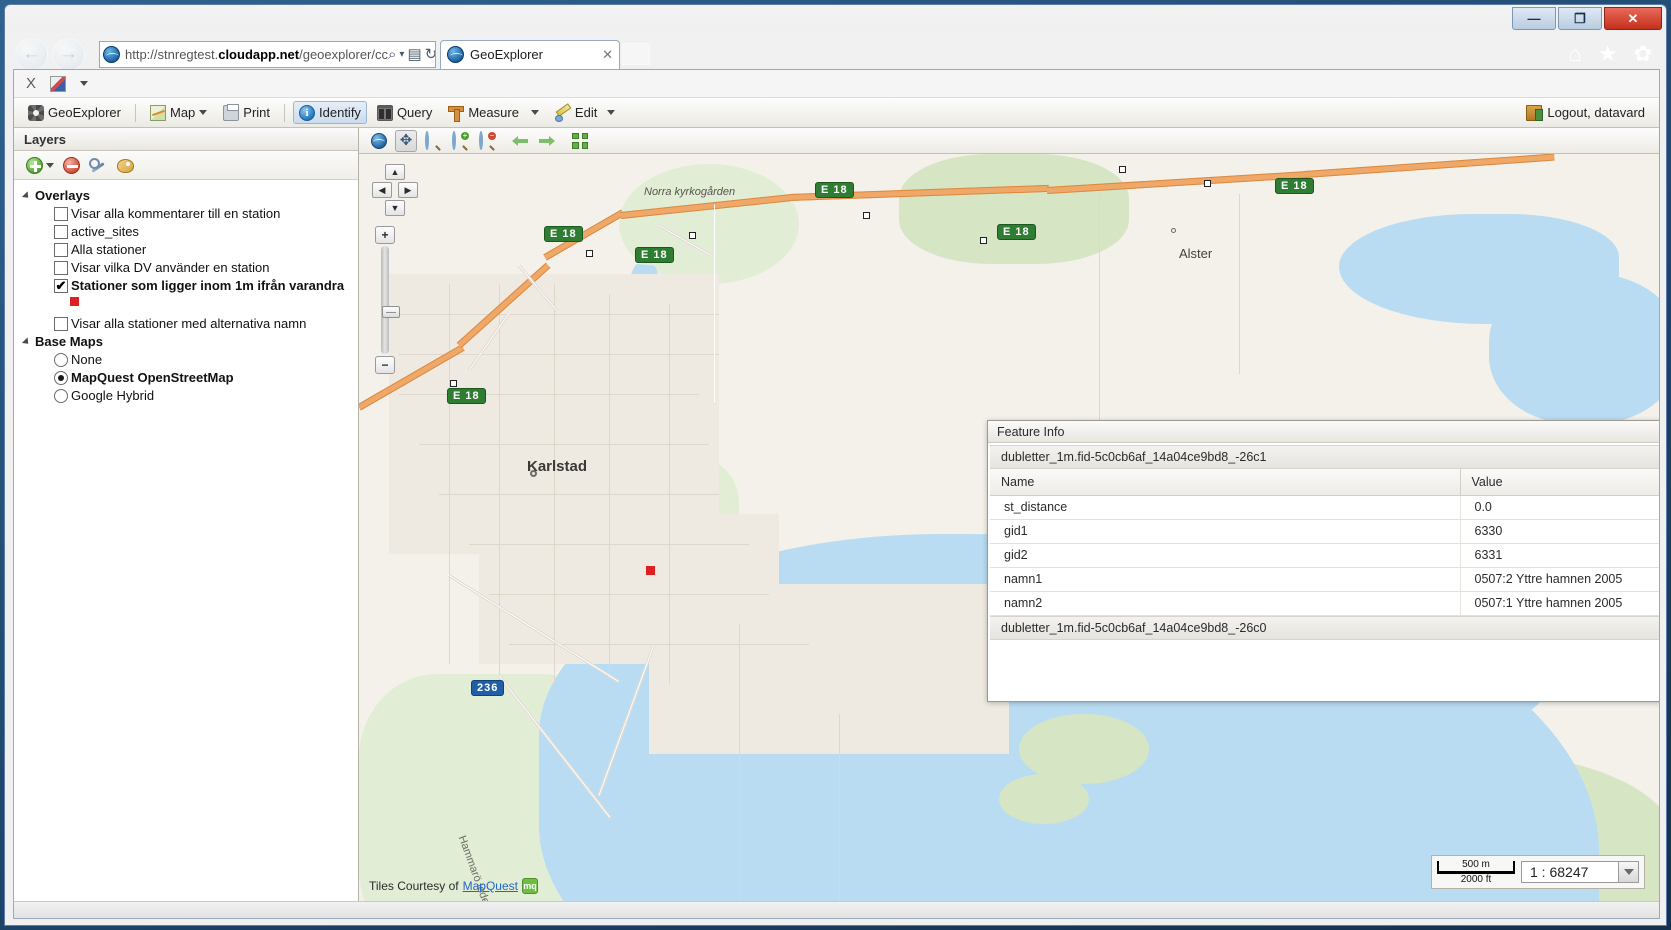 The width and height of the screenshot is (1671, 930). What do you see at coordinates (31, 54) in the screenshot?
I see `back-button: ←` at bounding box center [31, 54].